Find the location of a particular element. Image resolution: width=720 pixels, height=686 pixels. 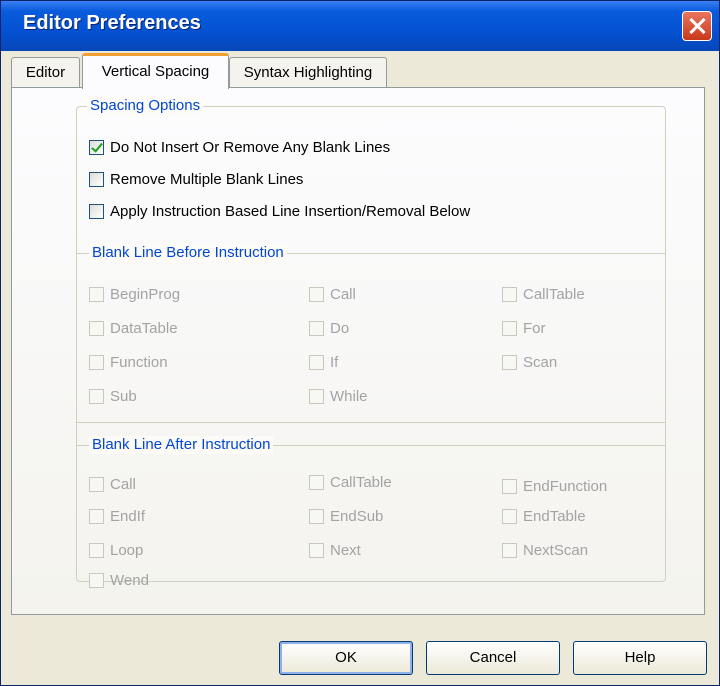

before-function: Function is located at coordinates (128, 362).